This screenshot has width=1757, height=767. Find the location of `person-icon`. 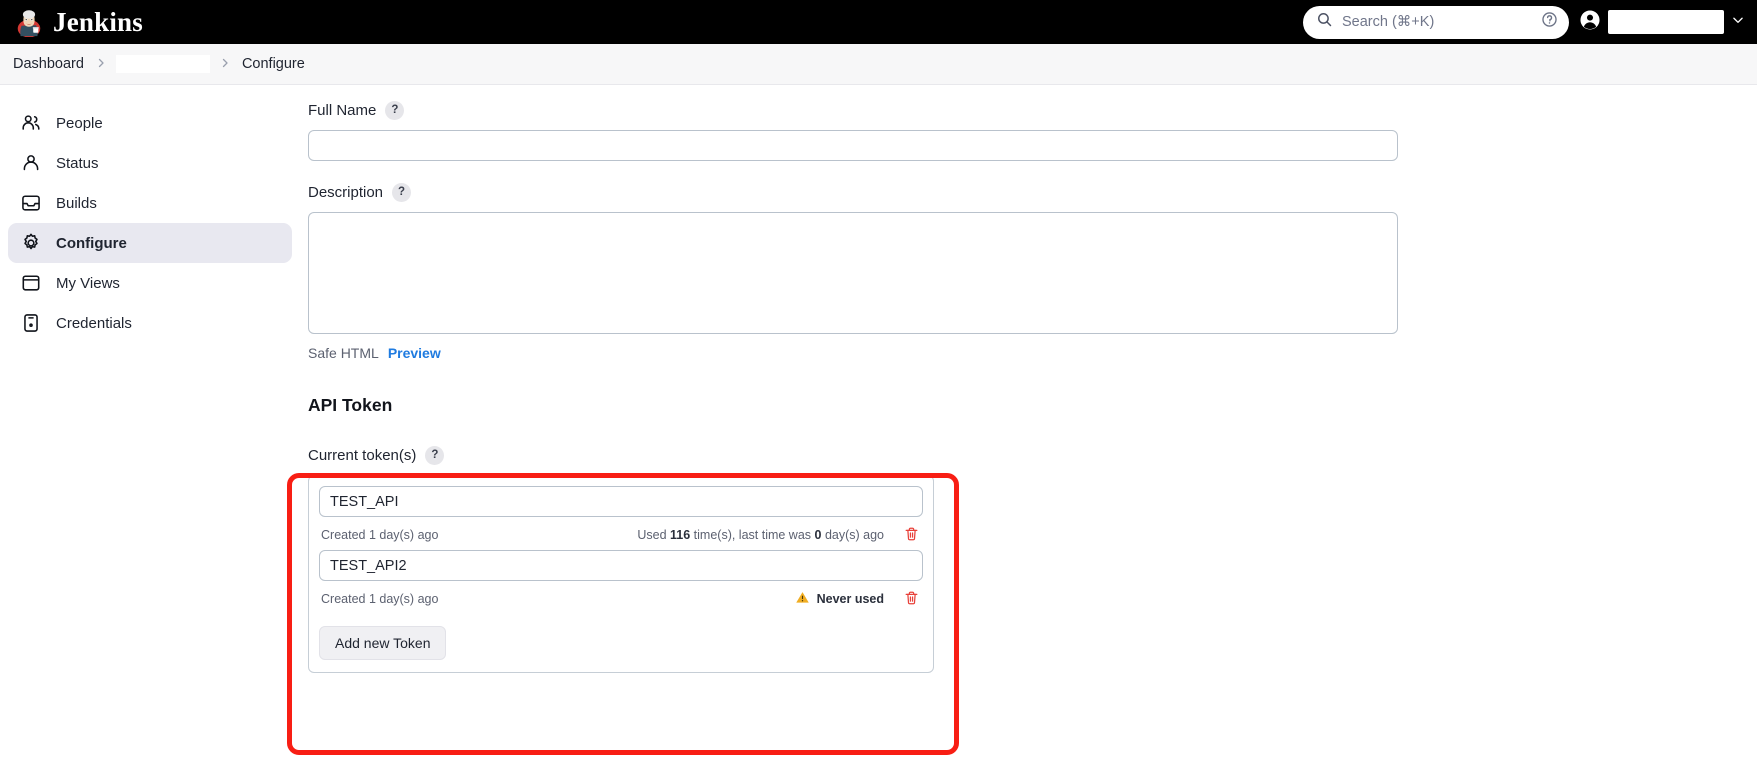

person-icon is located at coordinates (31, 163).